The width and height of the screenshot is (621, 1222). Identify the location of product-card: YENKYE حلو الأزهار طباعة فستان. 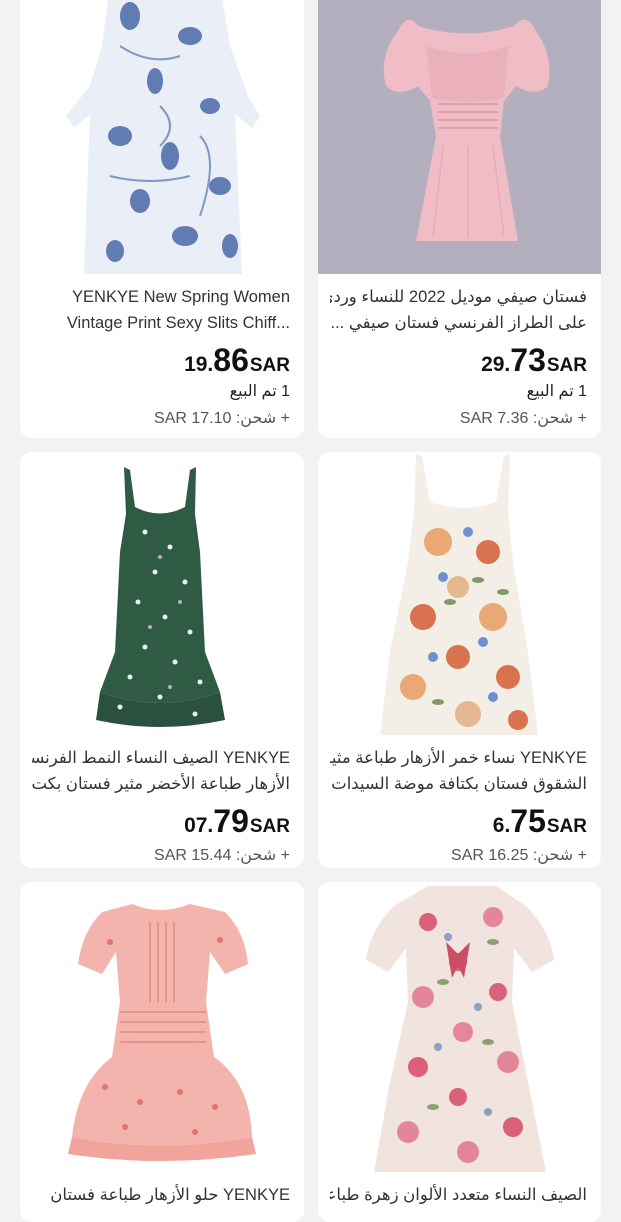
(162, 1052).